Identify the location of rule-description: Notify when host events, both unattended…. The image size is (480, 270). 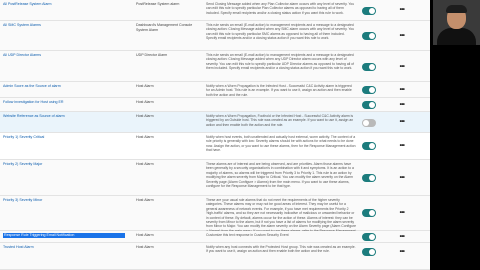
(281, 144).